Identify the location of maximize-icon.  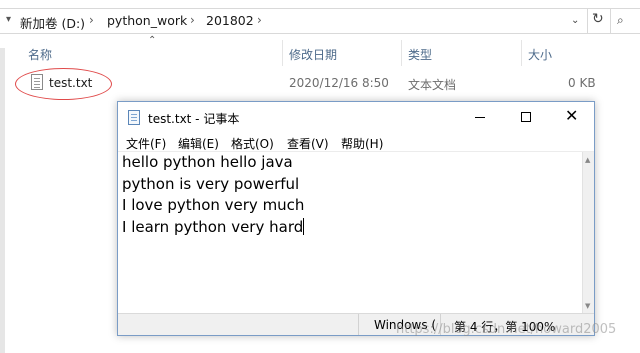
(526, 117).